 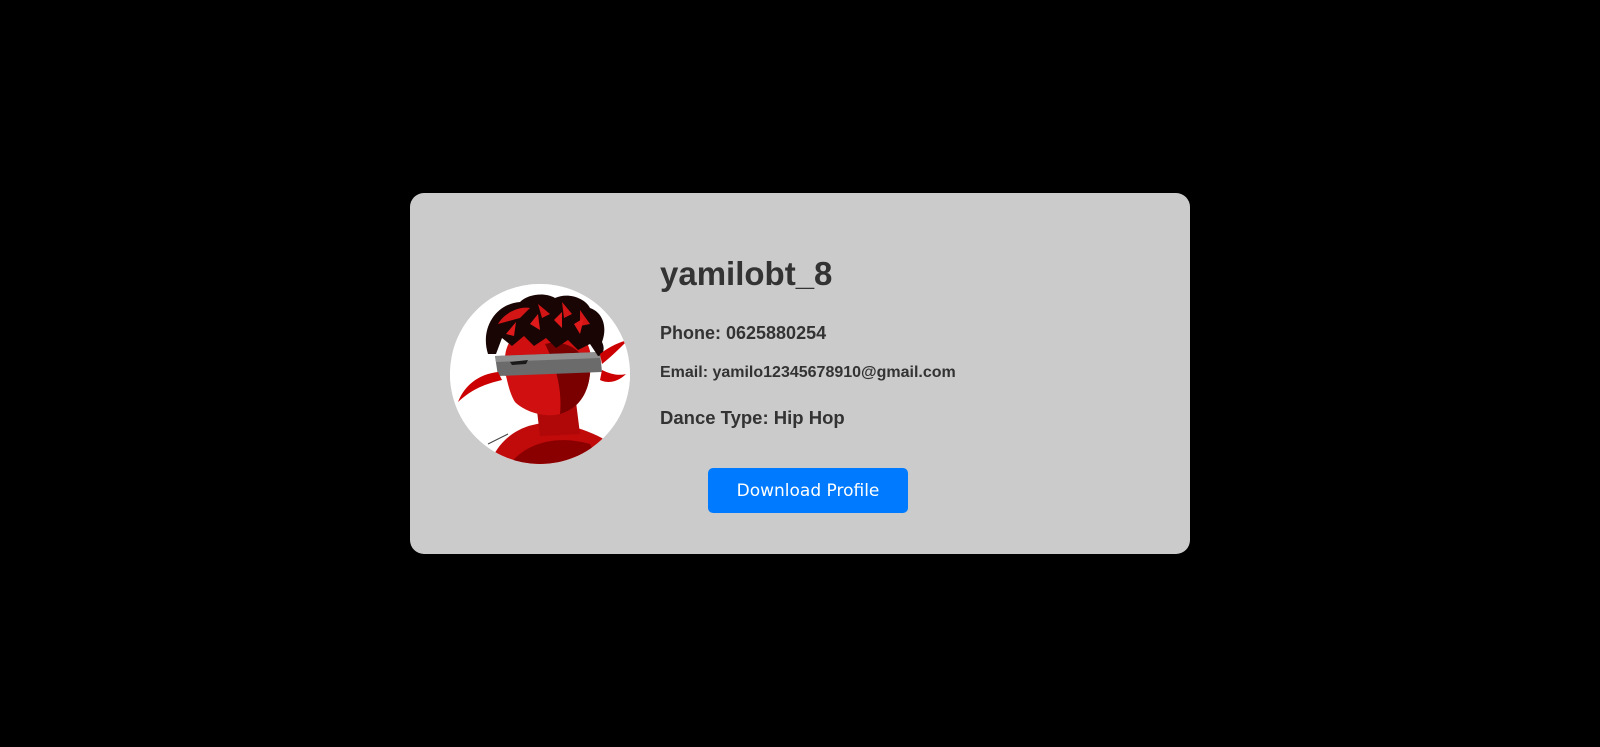 I want to click on profile-phone: Phone: 0625880254, so click(x=743, y=333).